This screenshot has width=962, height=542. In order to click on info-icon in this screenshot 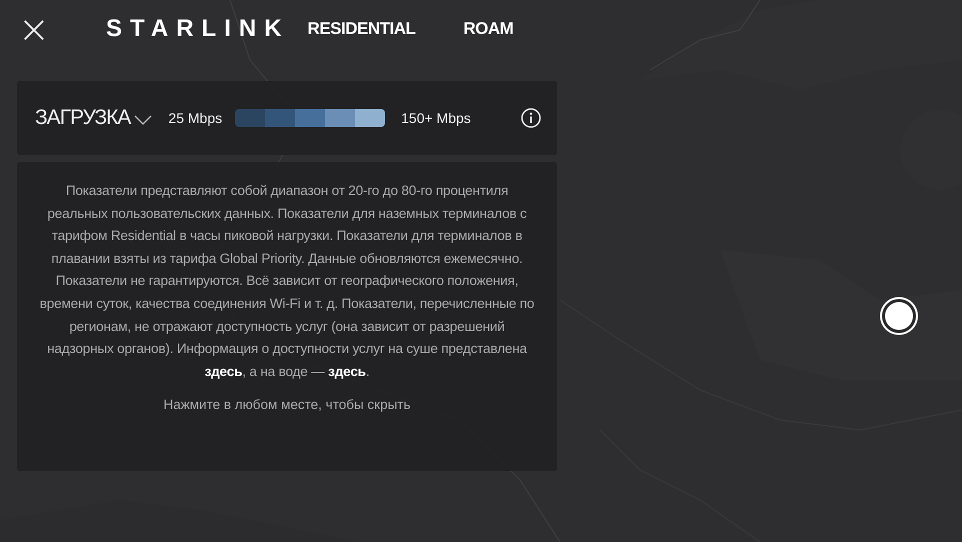, I will do `click(531, 118)`.